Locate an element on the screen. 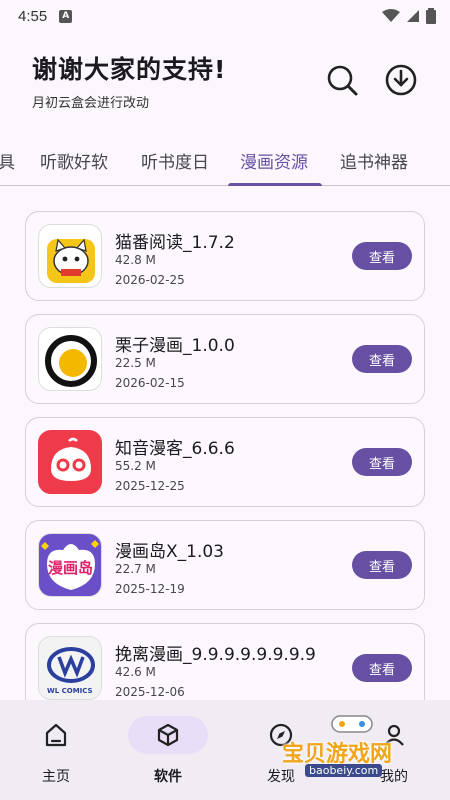  app-size: 42.6 M is located at coordinates (135, 672).